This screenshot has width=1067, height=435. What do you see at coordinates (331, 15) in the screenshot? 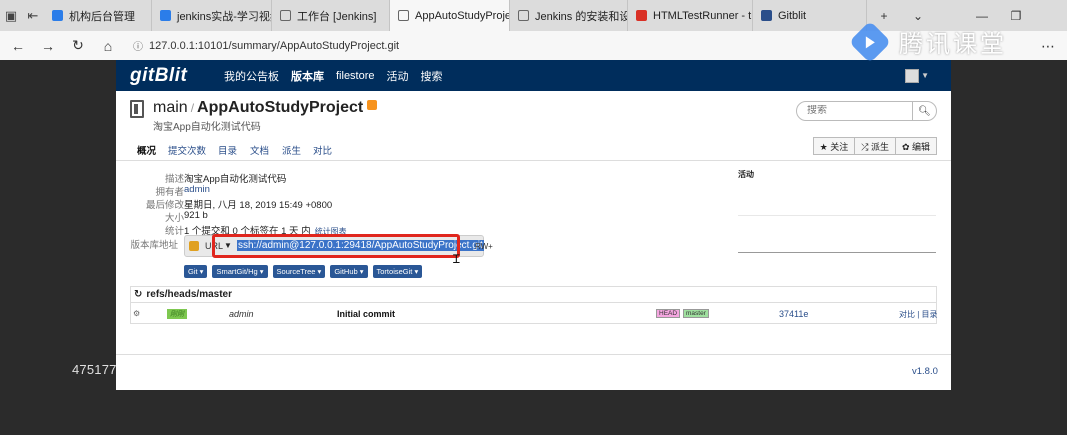
I see `browser-tab: 工作台 [Jenkins]` at bounding box center [331, 15].